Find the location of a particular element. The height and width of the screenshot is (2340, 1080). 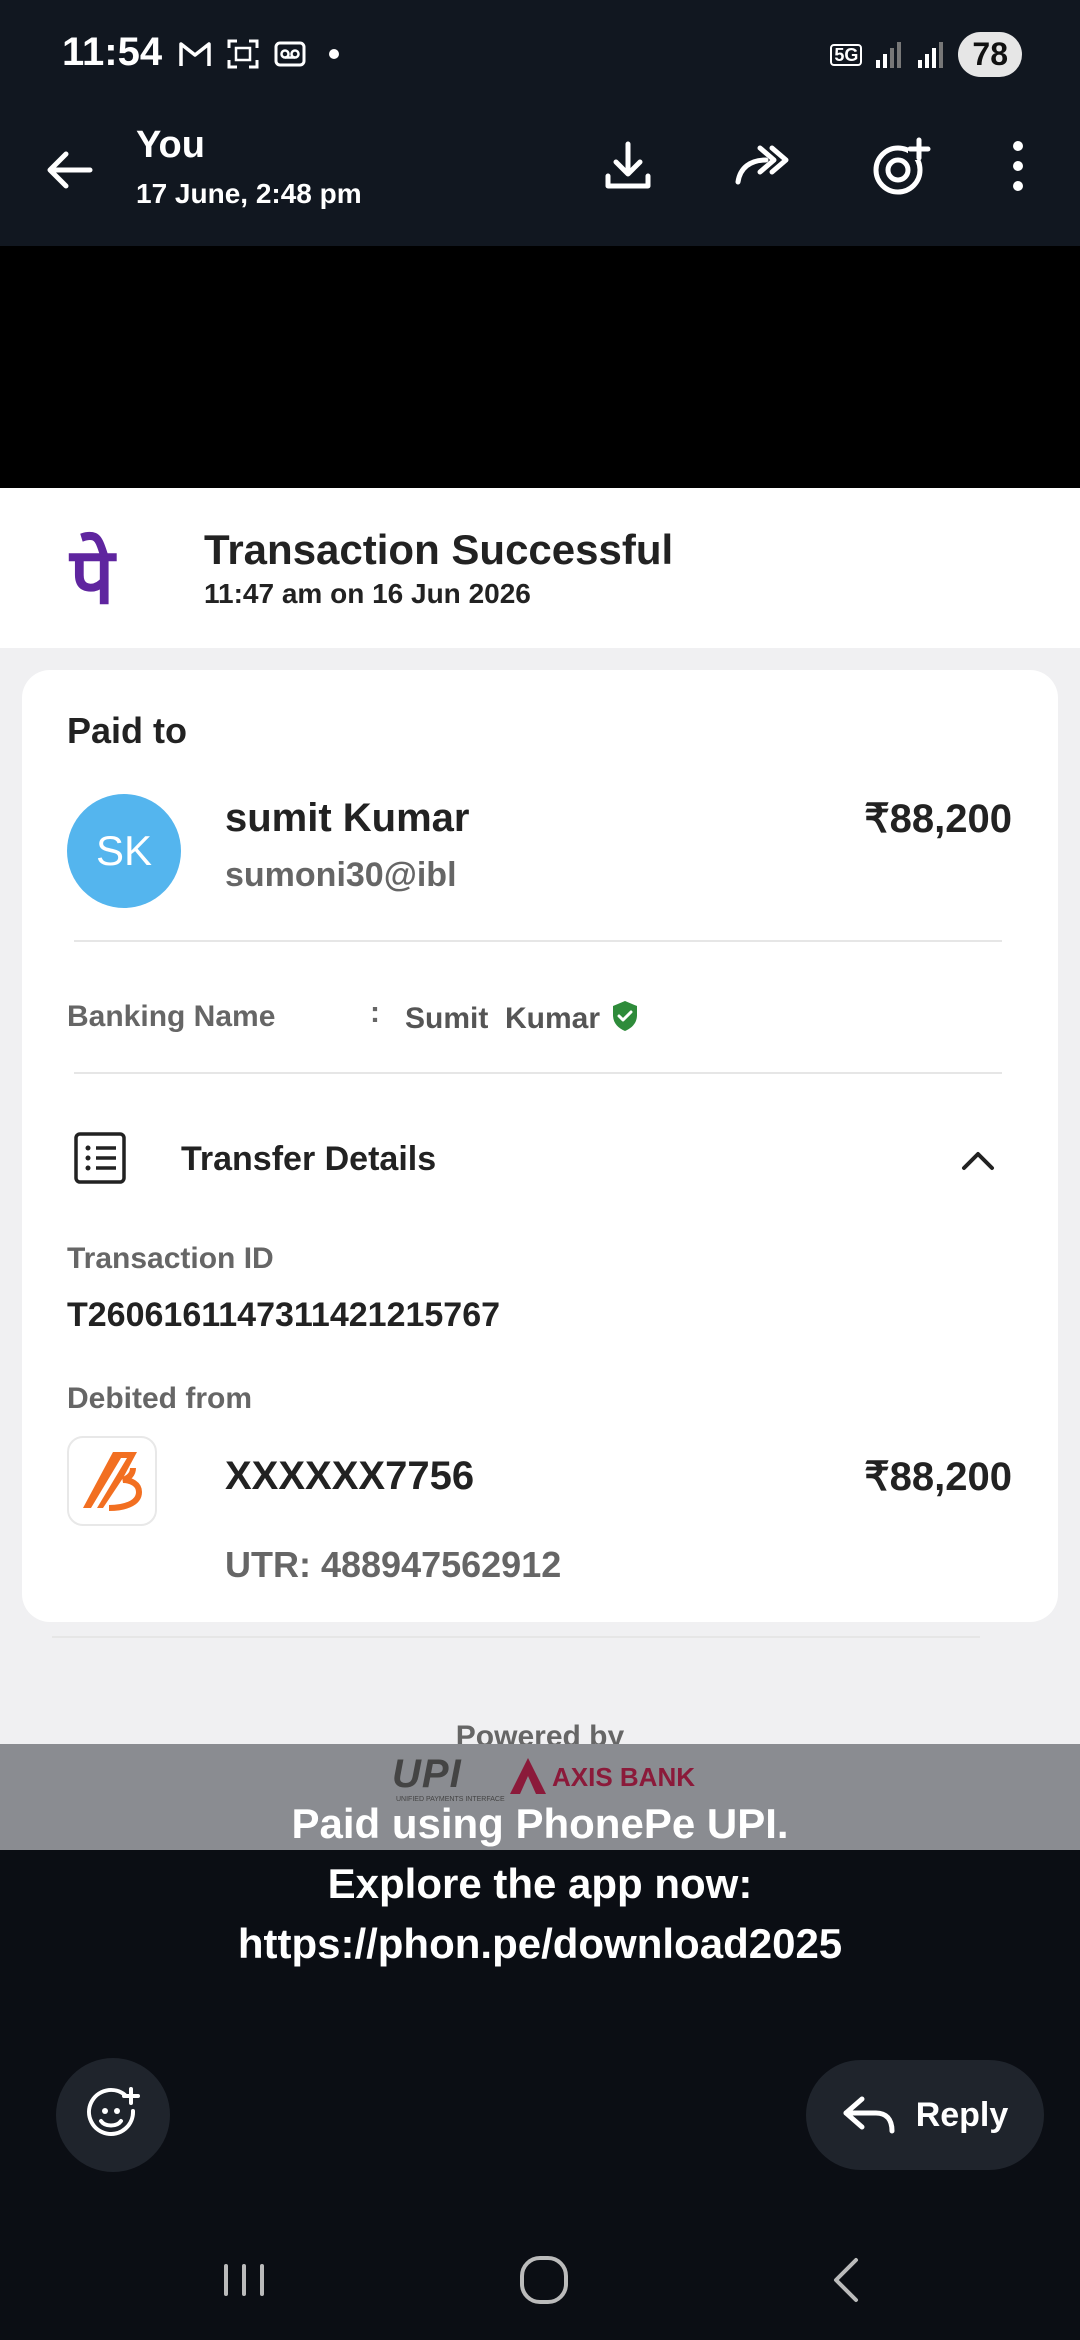

caption-link: https://phon.pe/download2025 is located at coordinates (540, 1944).